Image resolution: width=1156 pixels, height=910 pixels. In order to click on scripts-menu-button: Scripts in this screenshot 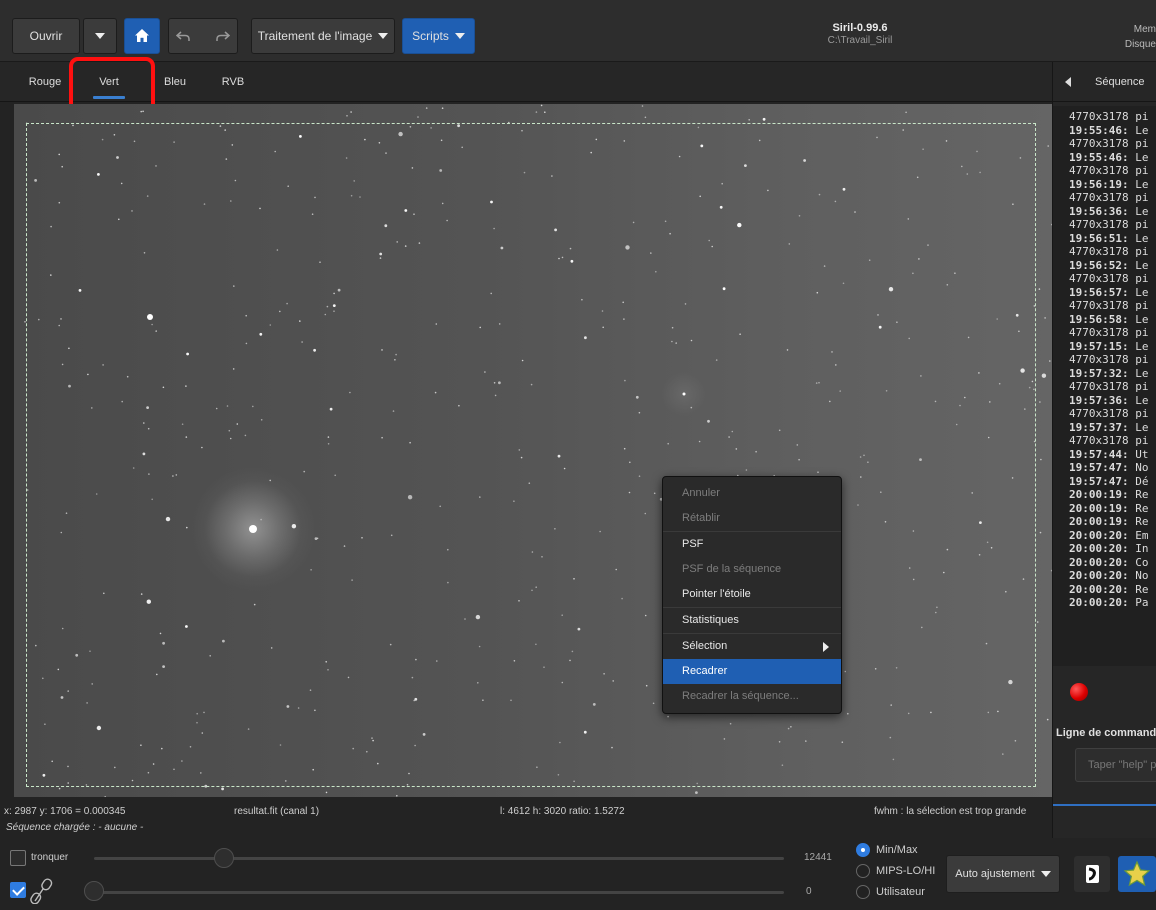, I will do `click(438, 36)`.